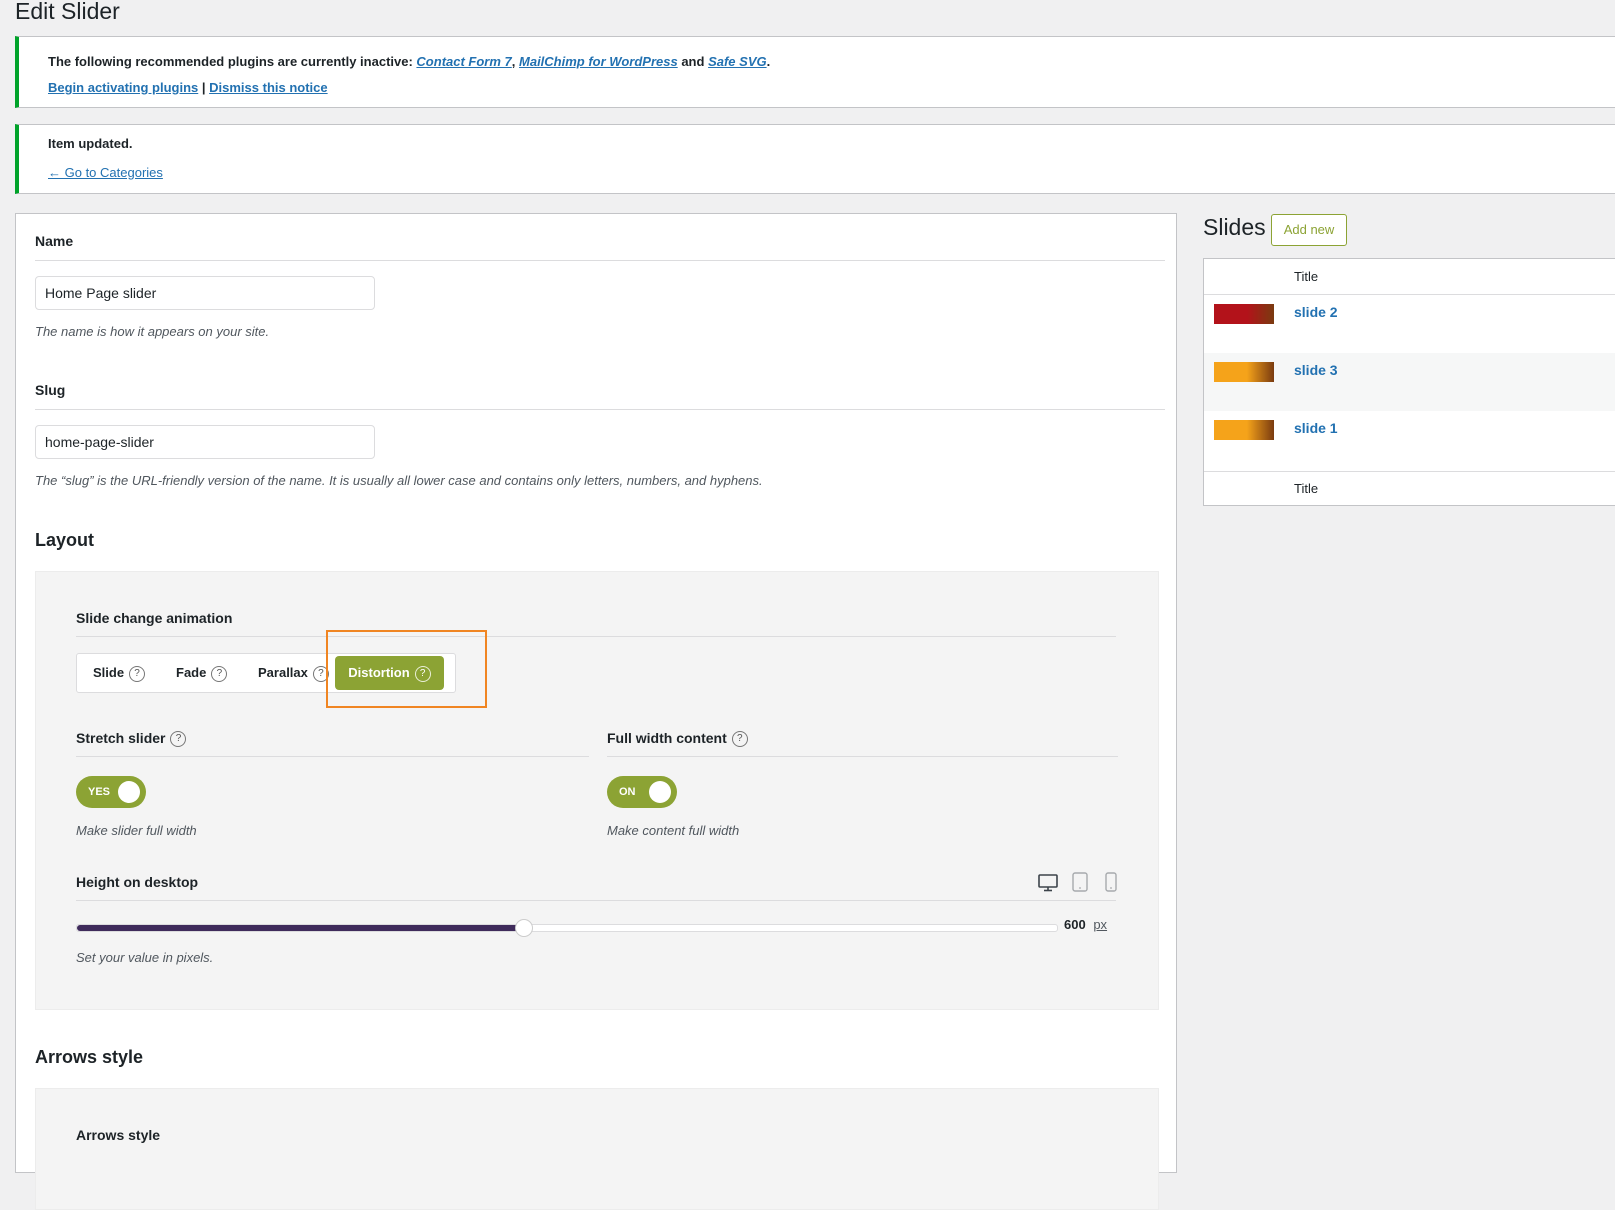  I want to click on plugins-notice-period: ., so click(768, 61).